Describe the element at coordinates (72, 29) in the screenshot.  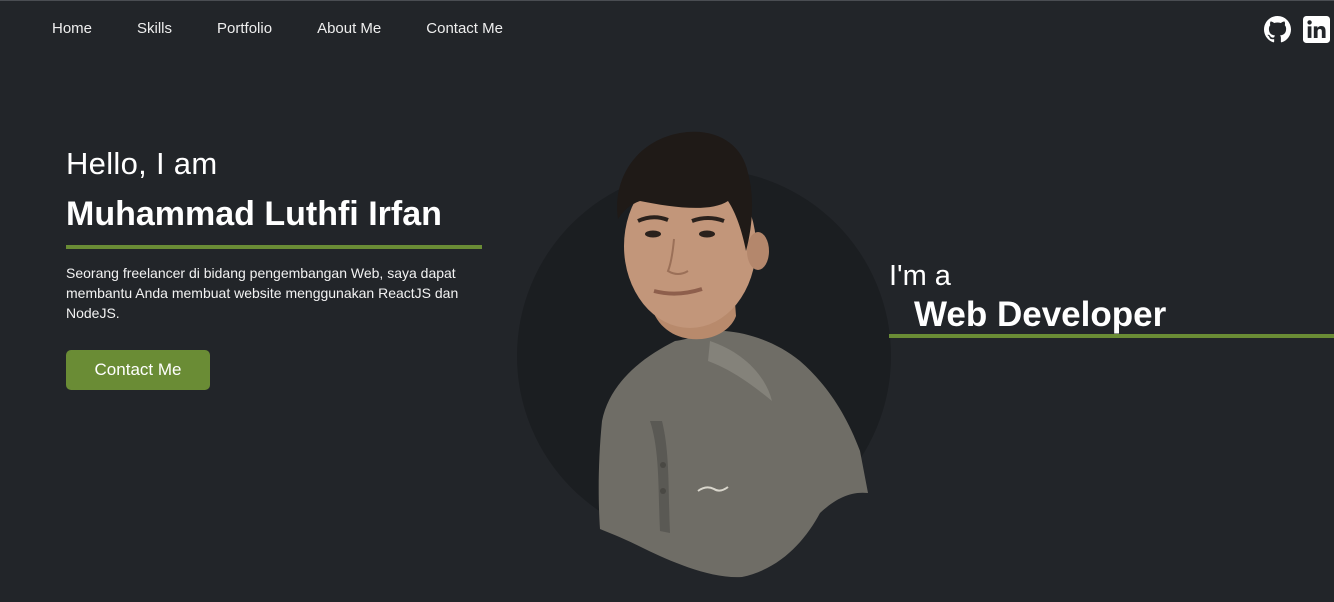
I see `nav-link-home: Home` at that location.